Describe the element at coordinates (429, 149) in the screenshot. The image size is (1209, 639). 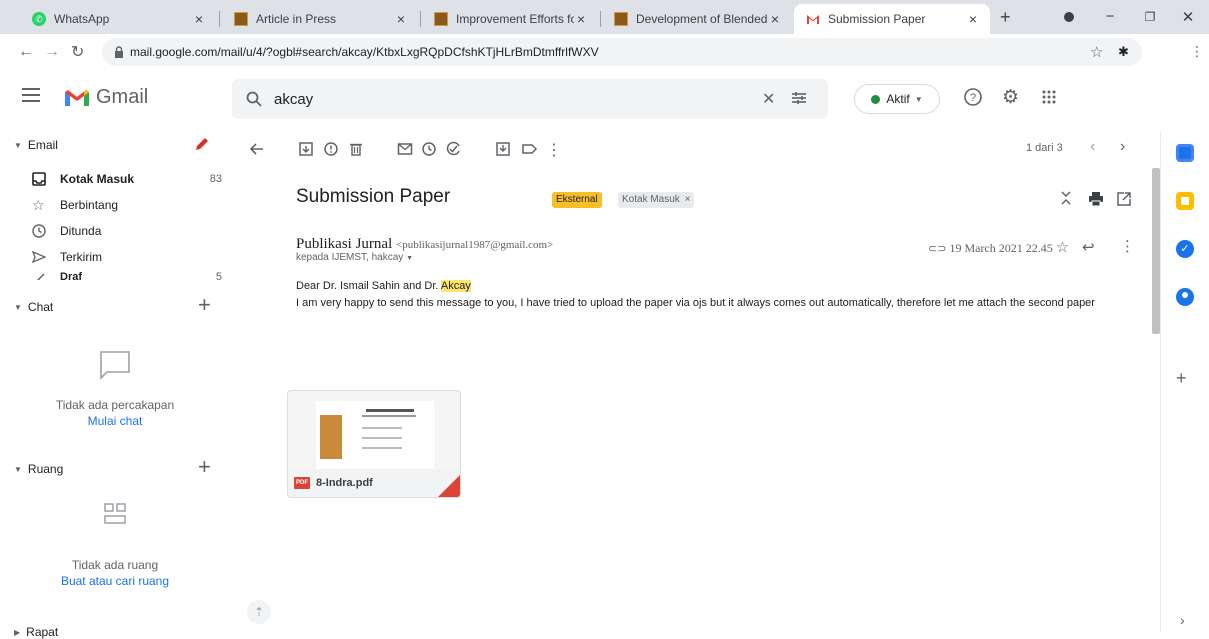
I see `snooze-clock-icon` at that location.